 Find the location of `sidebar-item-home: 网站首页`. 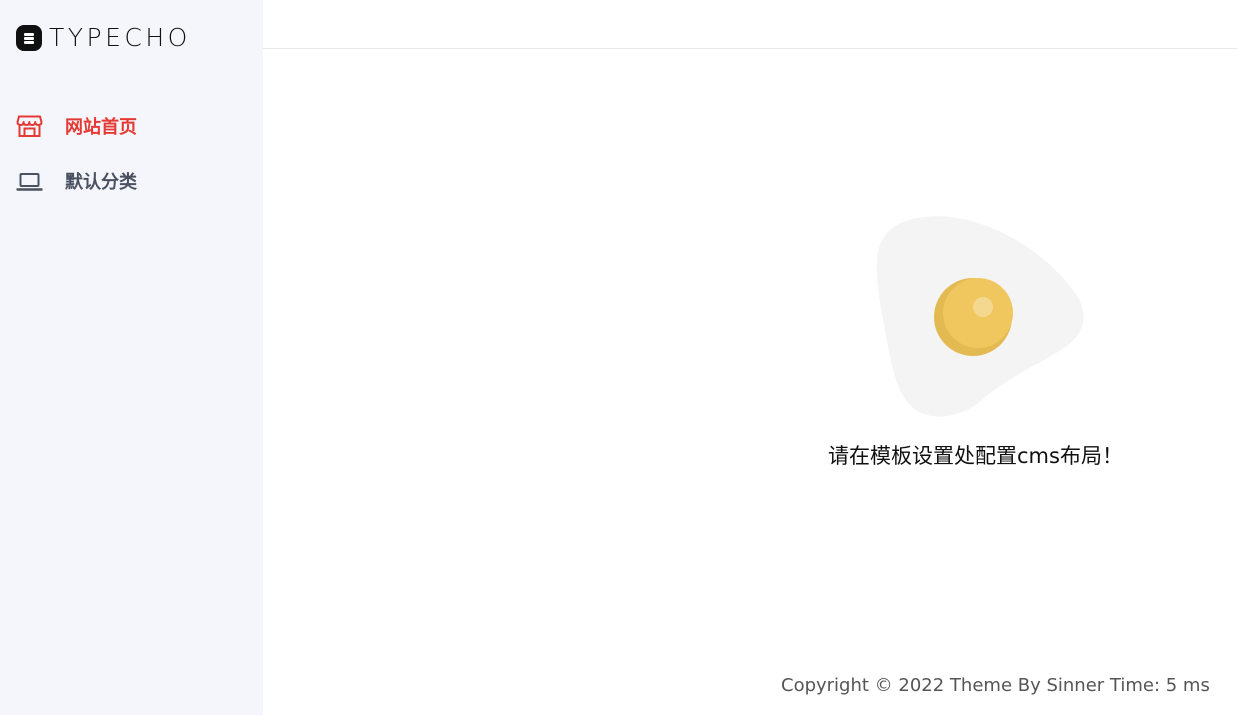

sidebar-item-home: 网站首页 is located at coordinates (76, 126).